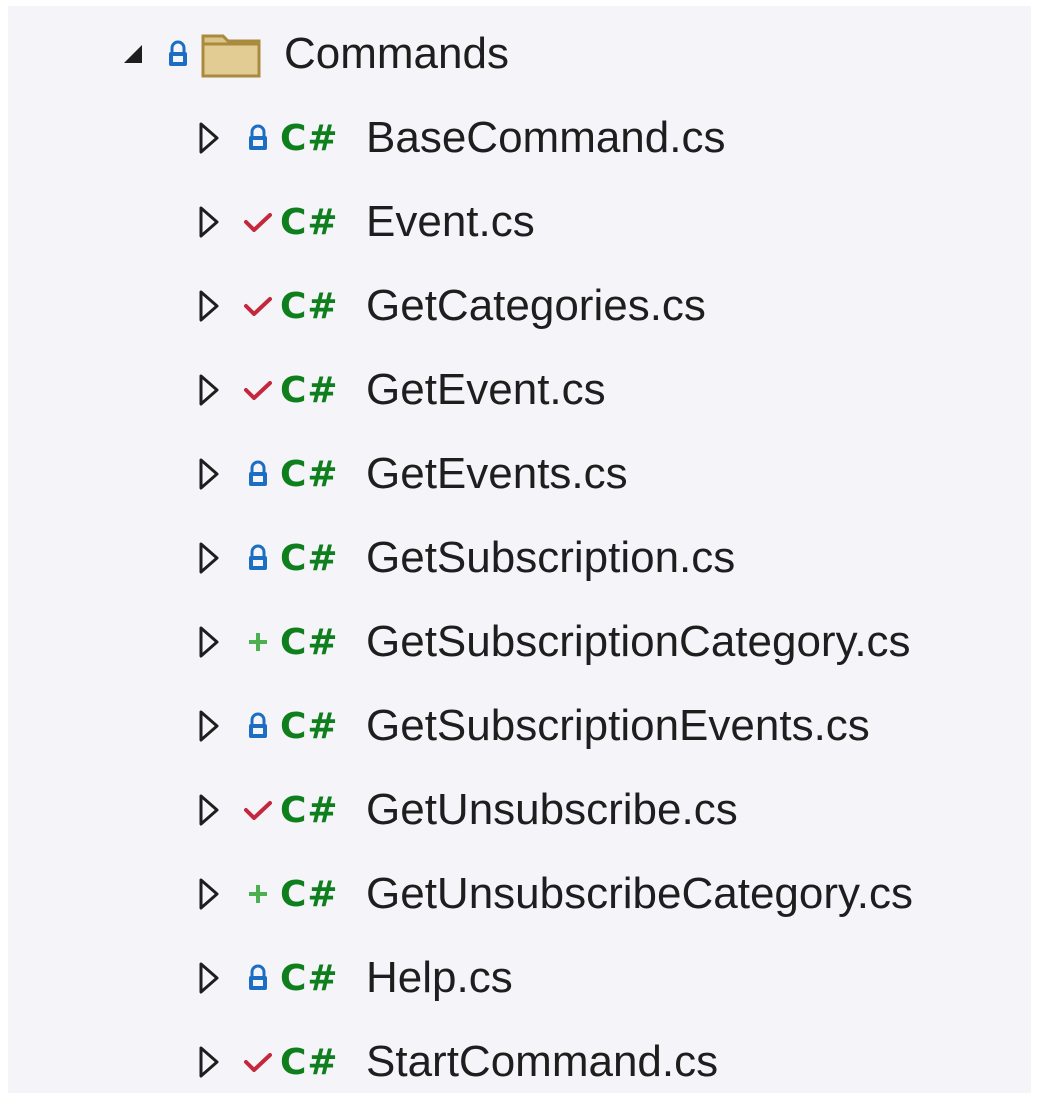 Image resolution: width=1039 pixels, height=1104 pixels. Describe the element at coordinates (542, 1061) in the screenshot. I see `file-label: StartCommand.cs` at that location.